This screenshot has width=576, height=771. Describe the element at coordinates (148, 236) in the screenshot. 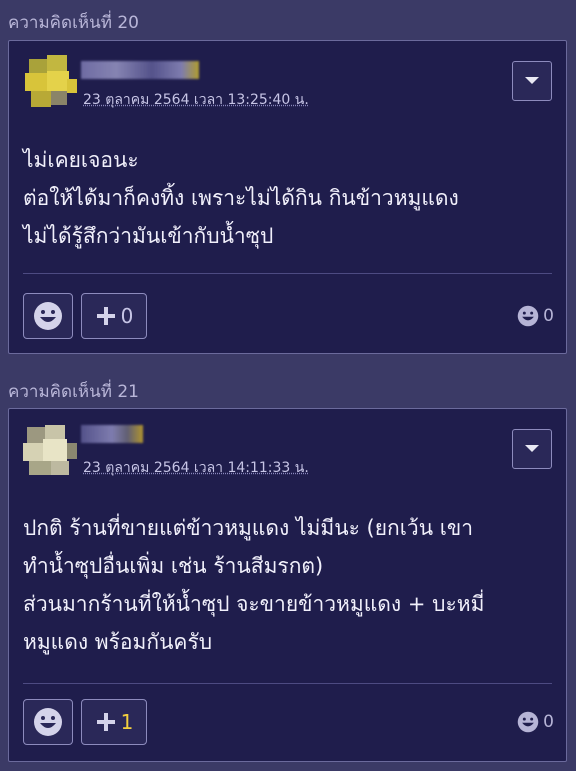

I see `comment-line: ไม่ได้รู้สึกว่ามันเข้ากับน้ำซุป` at that location.